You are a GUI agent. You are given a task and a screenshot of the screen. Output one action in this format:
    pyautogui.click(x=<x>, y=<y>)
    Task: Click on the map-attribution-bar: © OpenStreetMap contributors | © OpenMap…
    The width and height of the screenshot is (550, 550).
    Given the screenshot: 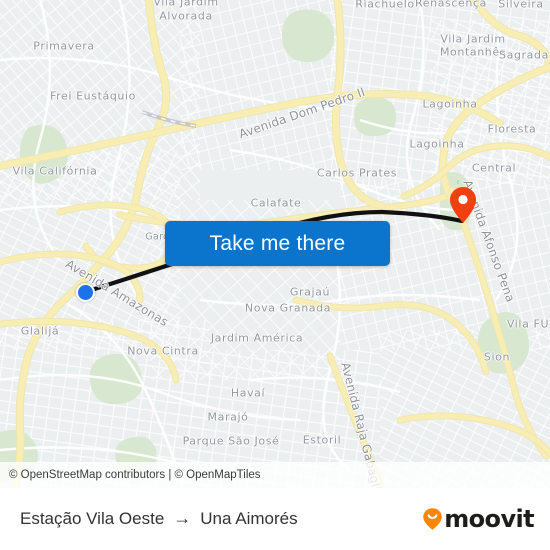 What is the action you would take?
    pyautogui.click(x=275, y=475)
    